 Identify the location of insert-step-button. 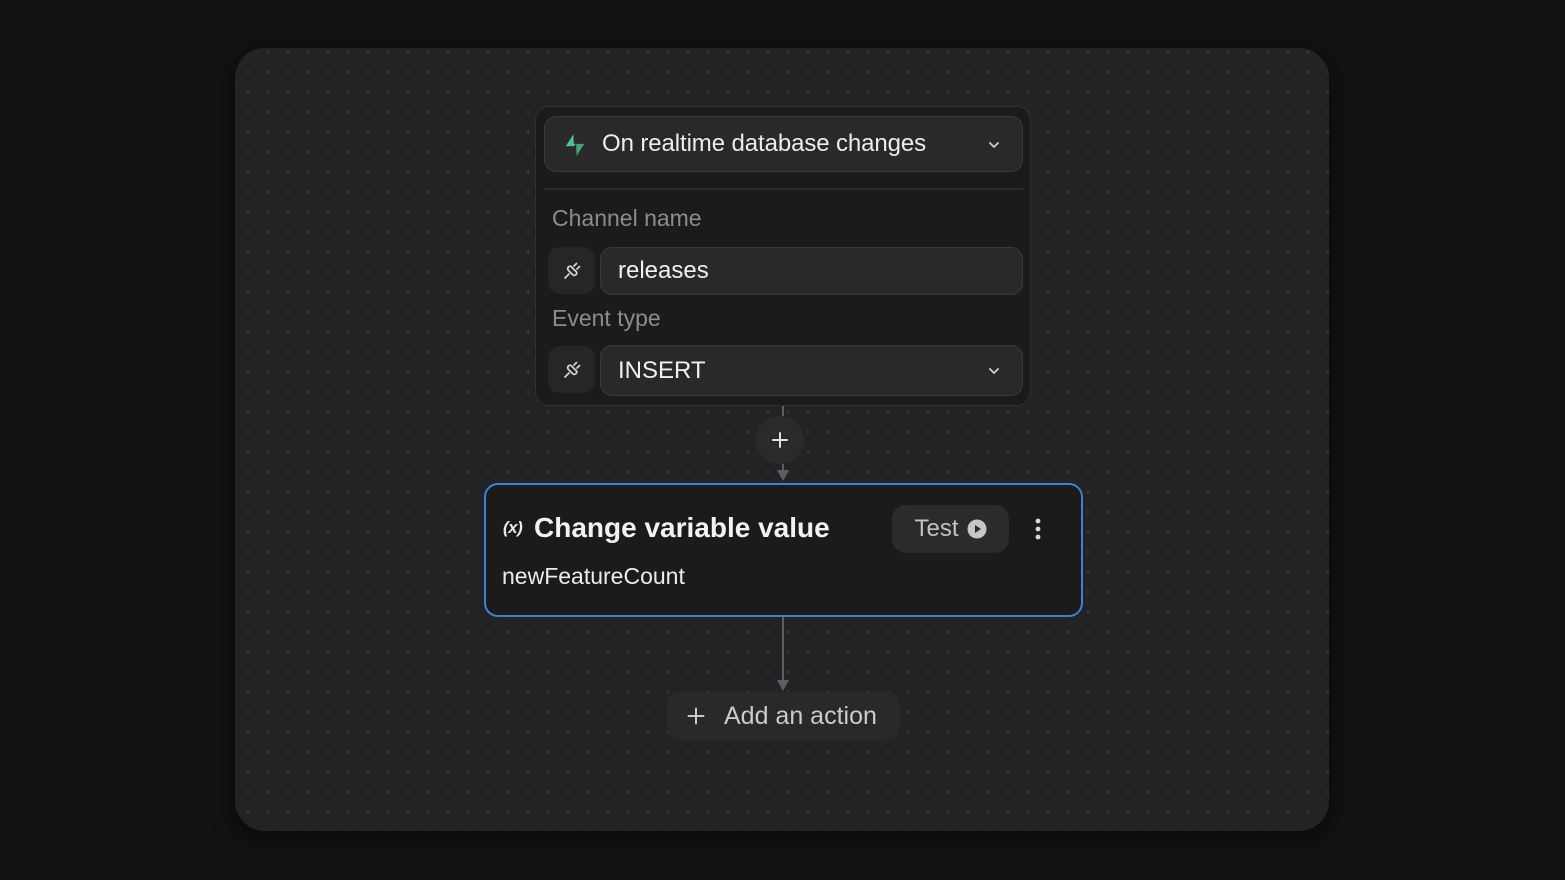
(780, 440).